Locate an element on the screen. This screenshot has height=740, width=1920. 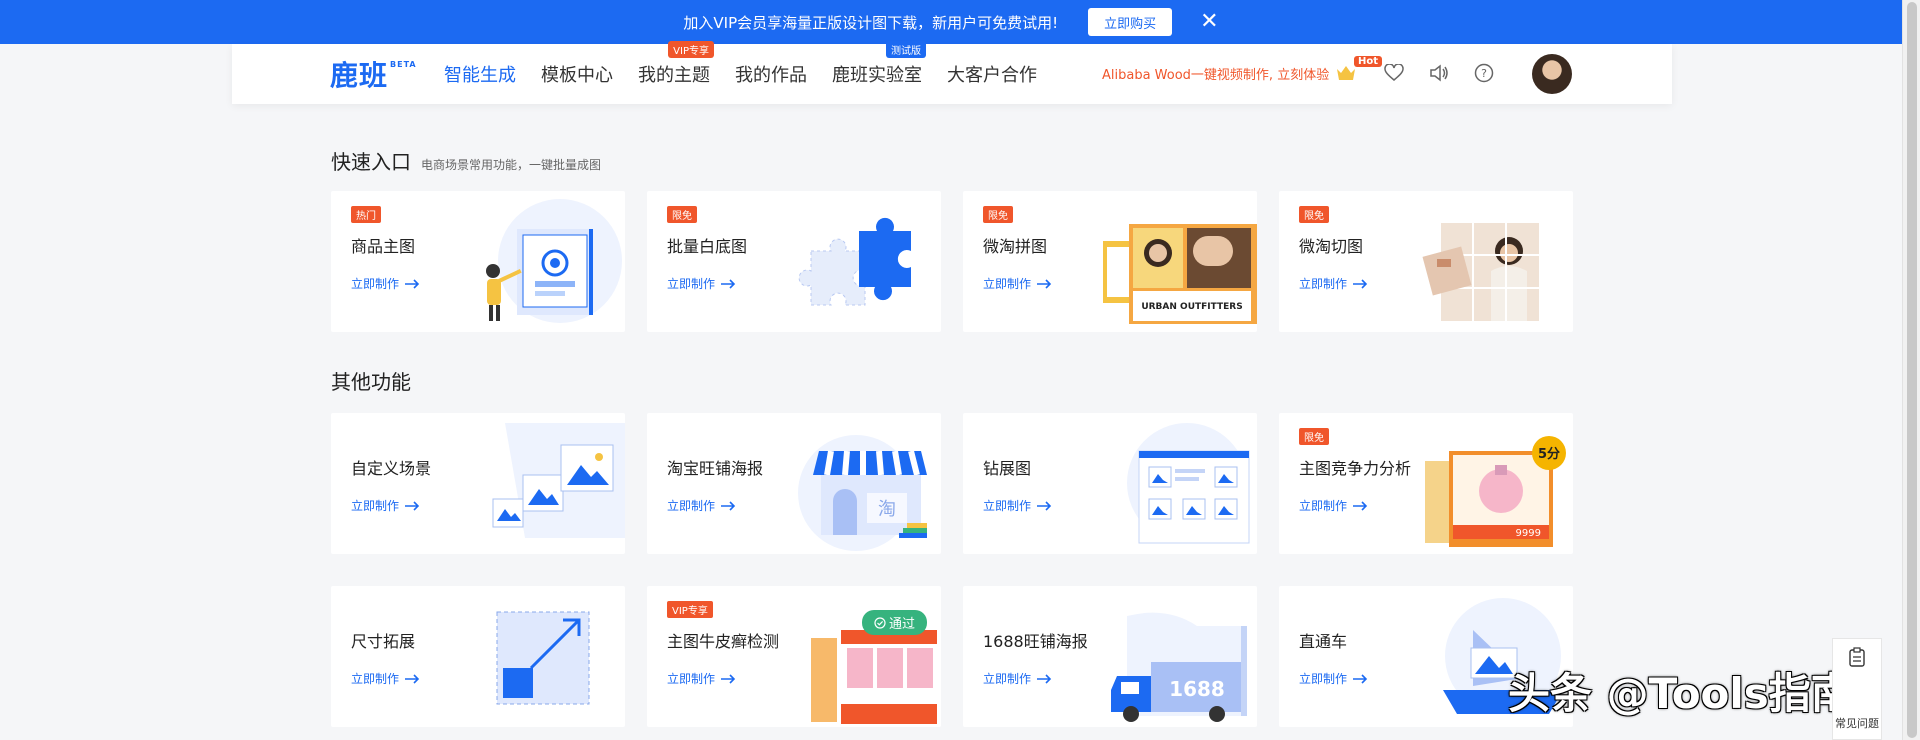
nav-label: 鹿班实验室 is located at coordinates (877, 75).